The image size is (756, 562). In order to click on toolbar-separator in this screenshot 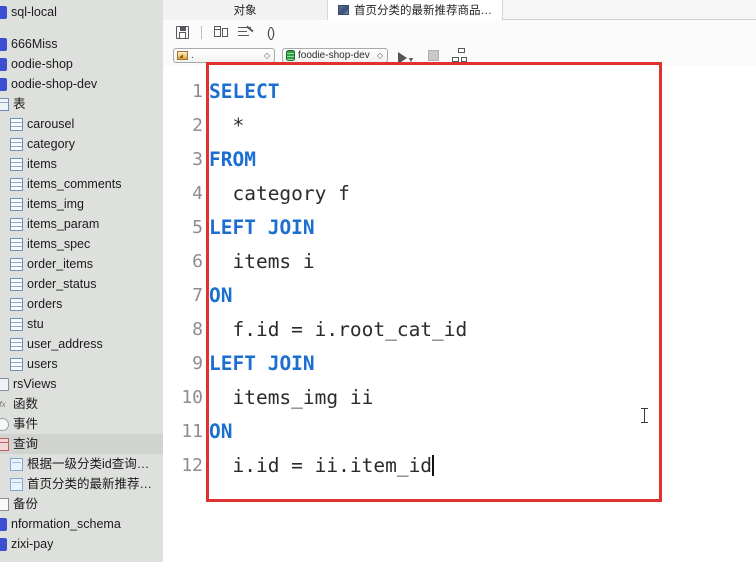, I will do `click(201, 32)`.